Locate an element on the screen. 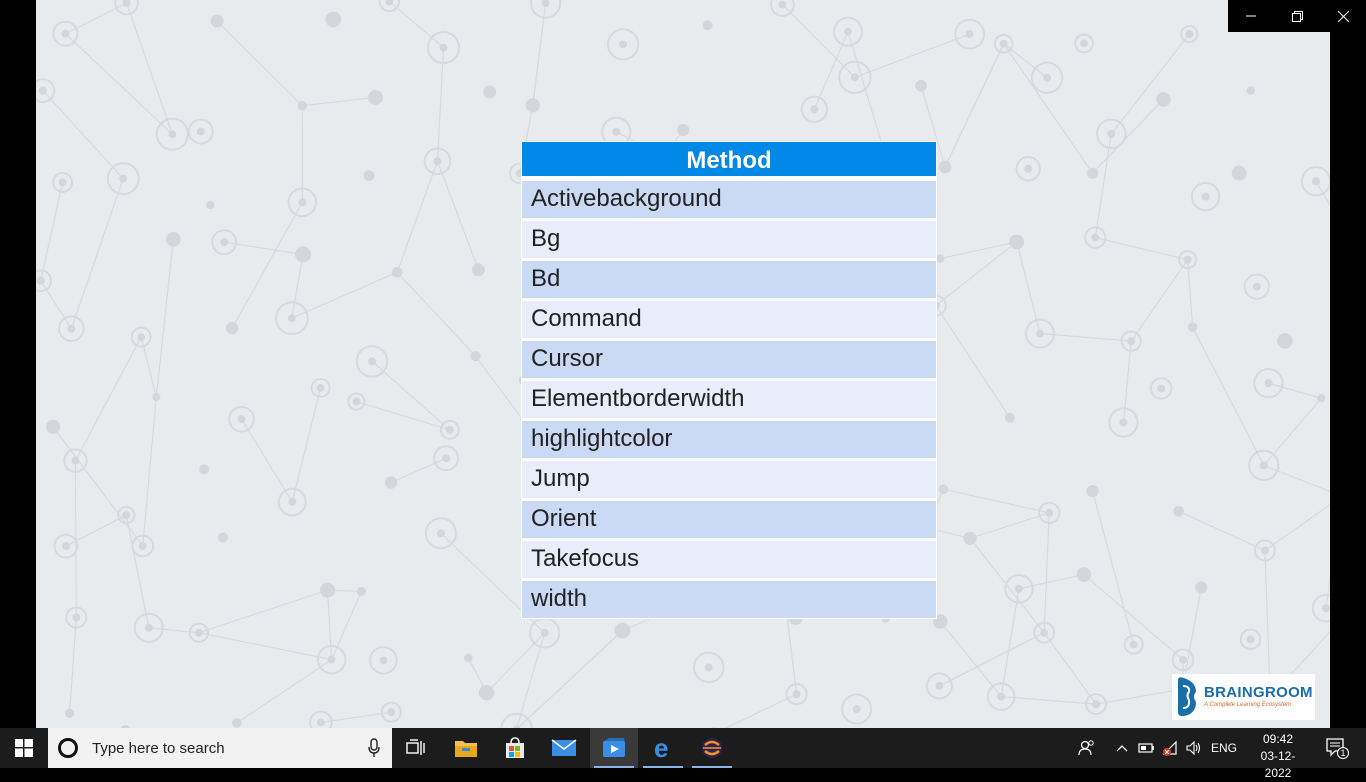 The height and width of the screenshot is (782, 1366). table-row: Bg is located at coordinates (729, 239).